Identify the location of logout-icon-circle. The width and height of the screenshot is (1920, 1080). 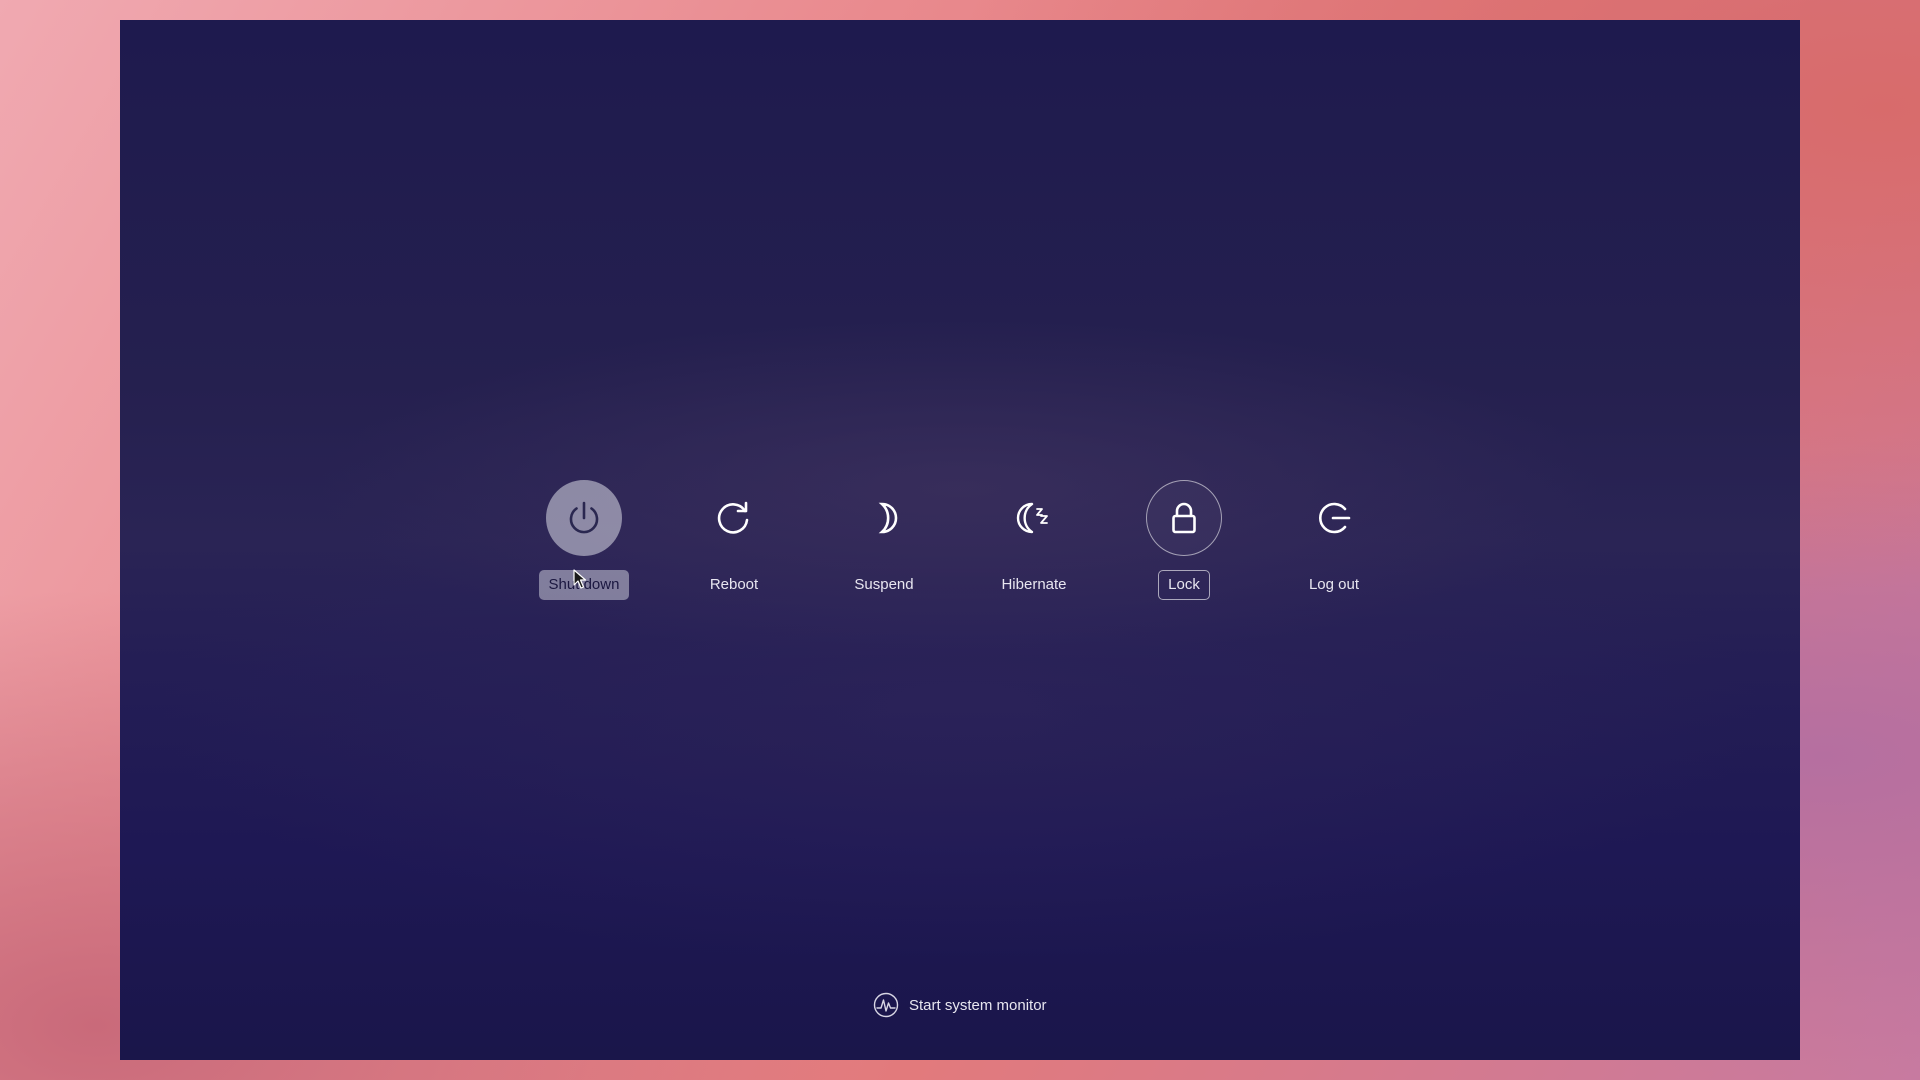
(1334, 518).